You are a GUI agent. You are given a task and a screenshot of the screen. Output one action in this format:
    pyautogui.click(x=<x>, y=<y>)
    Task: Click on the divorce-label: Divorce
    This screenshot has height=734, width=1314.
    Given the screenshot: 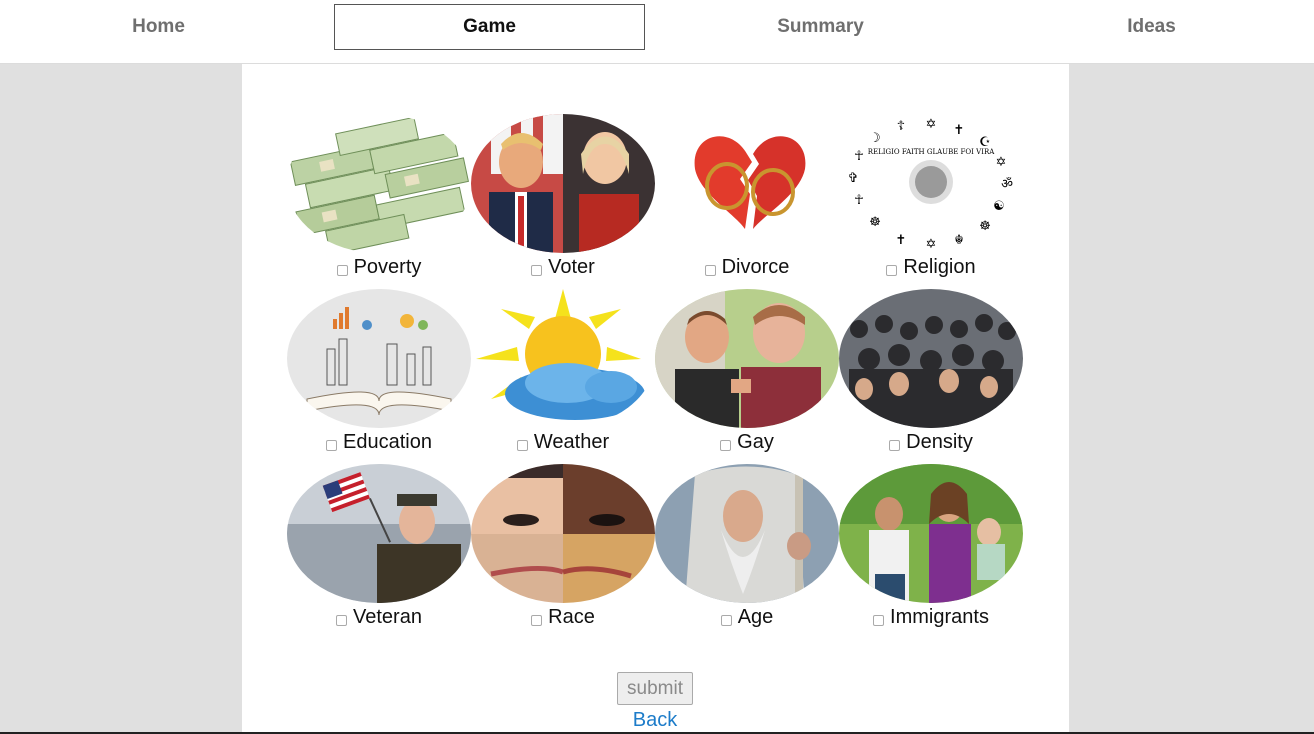 What is the action you would take?
    pyautogui.click(x=755, y=266)
    